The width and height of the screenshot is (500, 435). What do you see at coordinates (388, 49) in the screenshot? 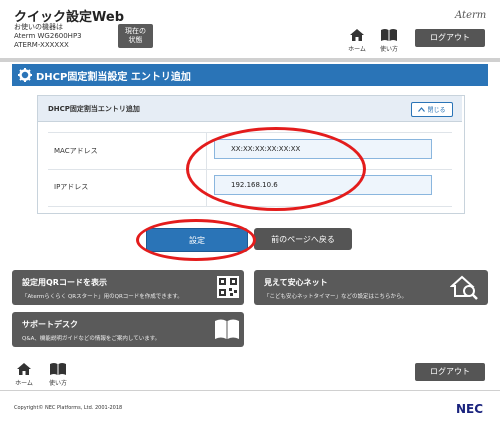
I see `howto-label: 使い方` at bounding box center [388, 49].